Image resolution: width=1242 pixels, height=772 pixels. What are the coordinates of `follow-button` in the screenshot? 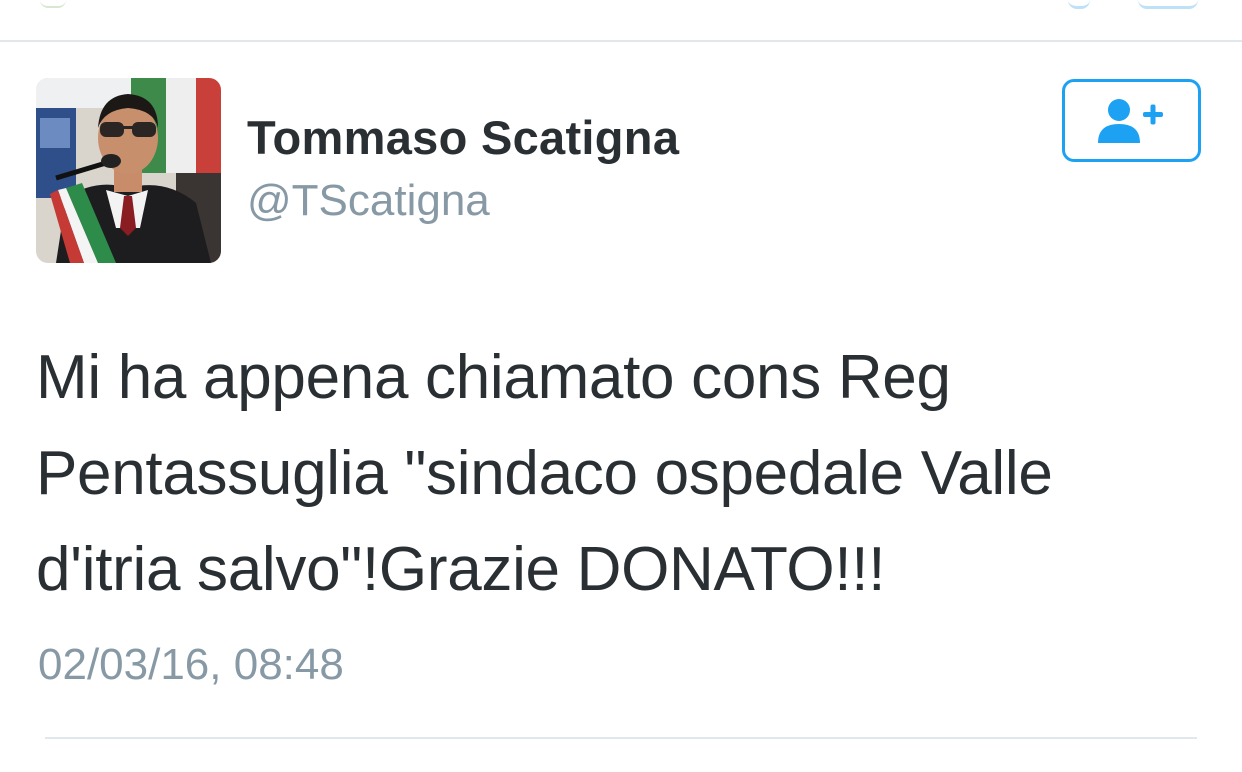 It's located at (1131, 120).